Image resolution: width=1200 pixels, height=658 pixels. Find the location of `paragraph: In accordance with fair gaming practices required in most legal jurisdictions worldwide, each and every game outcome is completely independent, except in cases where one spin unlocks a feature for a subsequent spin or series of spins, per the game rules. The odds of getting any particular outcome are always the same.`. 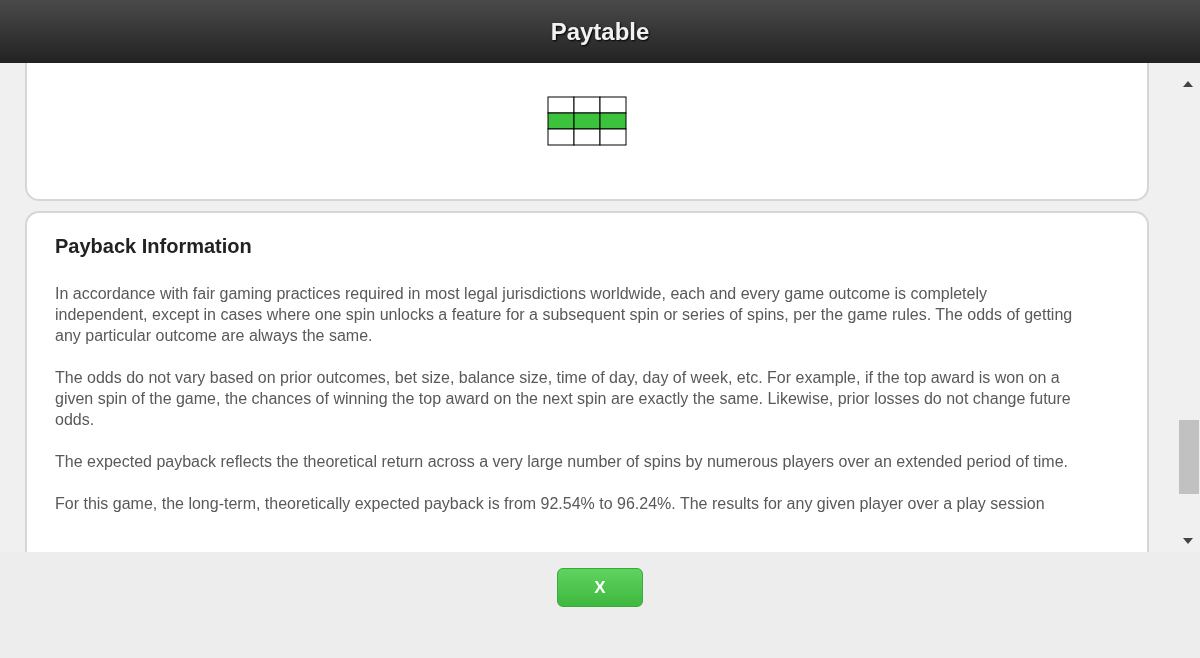

paragraph: In accordance with fair gaming practices required in most legal jurisdictions worldwide, each and every game outcome is completely independent, except in cases where one spin unlocks a feature for a subsequent spin or series of spins, per the game rules. The odds of getting any particular outcome are always the same. is located at coordinates (564, 315).